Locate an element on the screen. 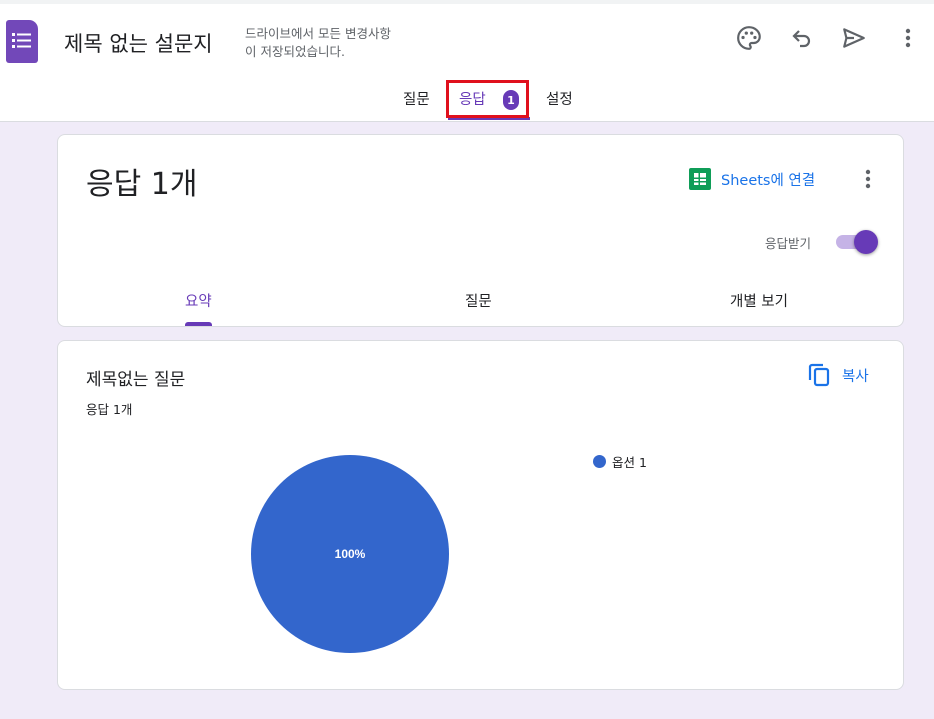  question-title: 제목없는 질문 is located at coordinates (136, 380).